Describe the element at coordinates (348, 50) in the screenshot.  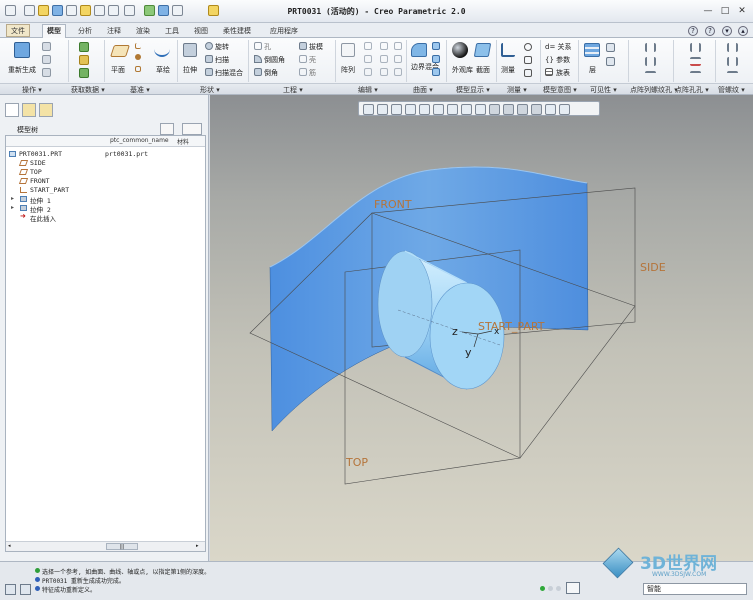
I see `pattern-icon` at that location.